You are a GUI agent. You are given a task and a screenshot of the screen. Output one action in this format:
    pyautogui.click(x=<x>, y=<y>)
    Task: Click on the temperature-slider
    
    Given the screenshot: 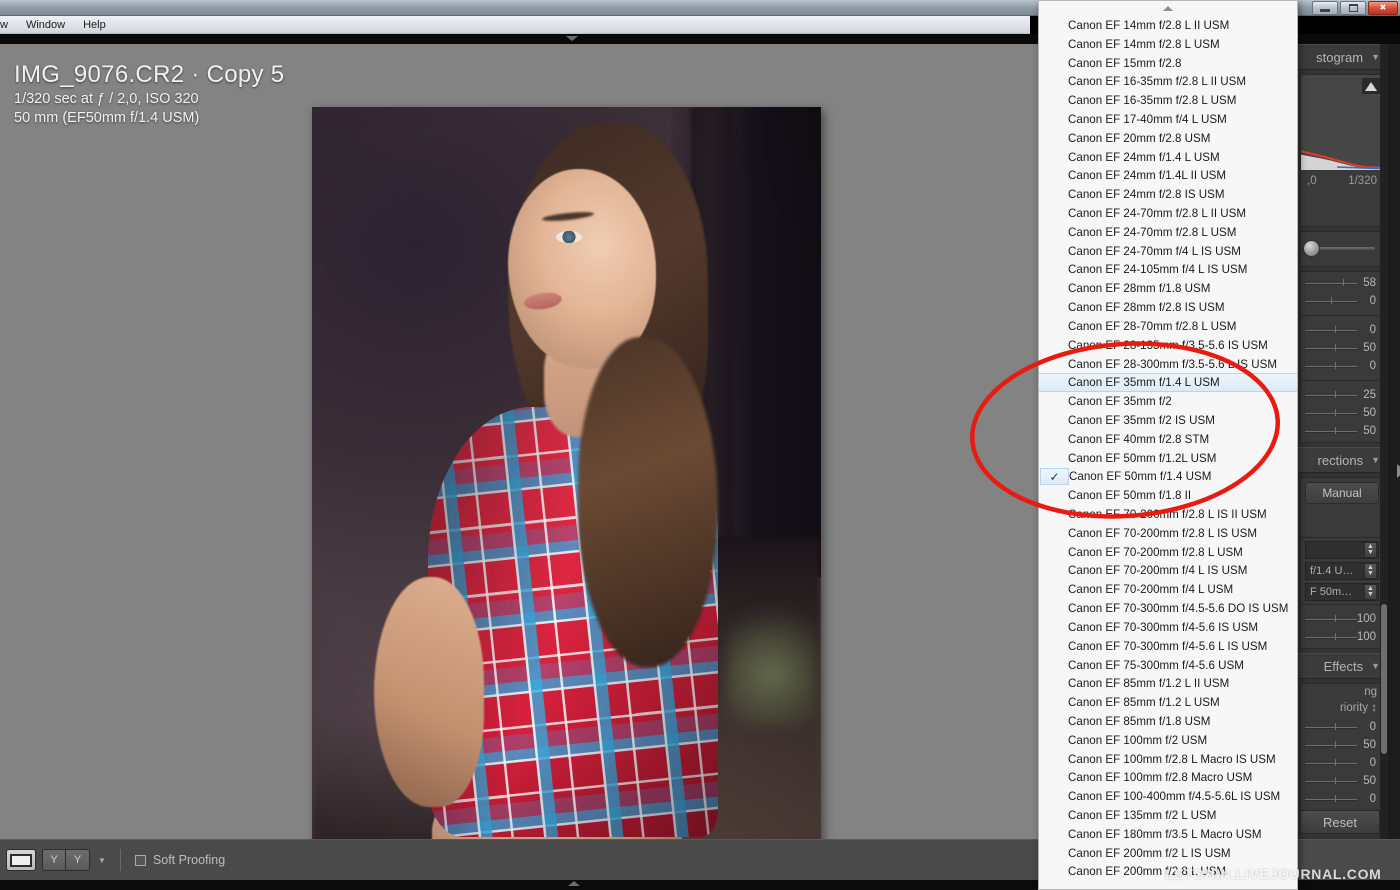 What is the action you would take?
    pyautogui.click(x=1342, y=249)
    